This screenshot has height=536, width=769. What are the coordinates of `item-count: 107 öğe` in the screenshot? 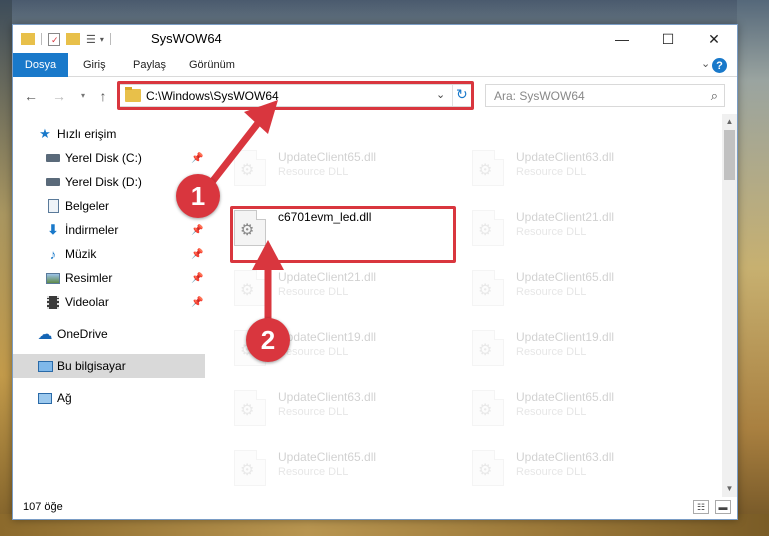 It's located at (43, 507).